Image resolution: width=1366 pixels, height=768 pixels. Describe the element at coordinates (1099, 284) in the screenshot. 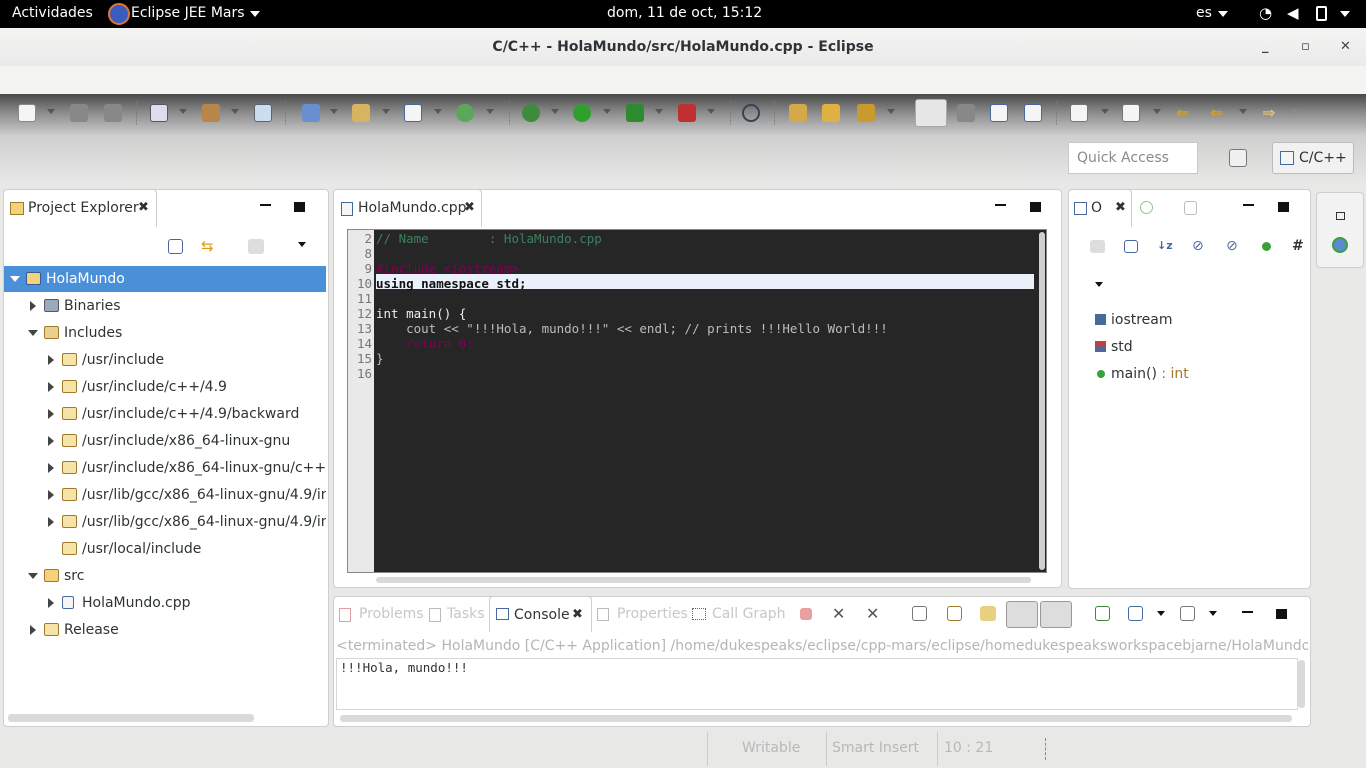

I see `outline-view-menu-icon` at that location.